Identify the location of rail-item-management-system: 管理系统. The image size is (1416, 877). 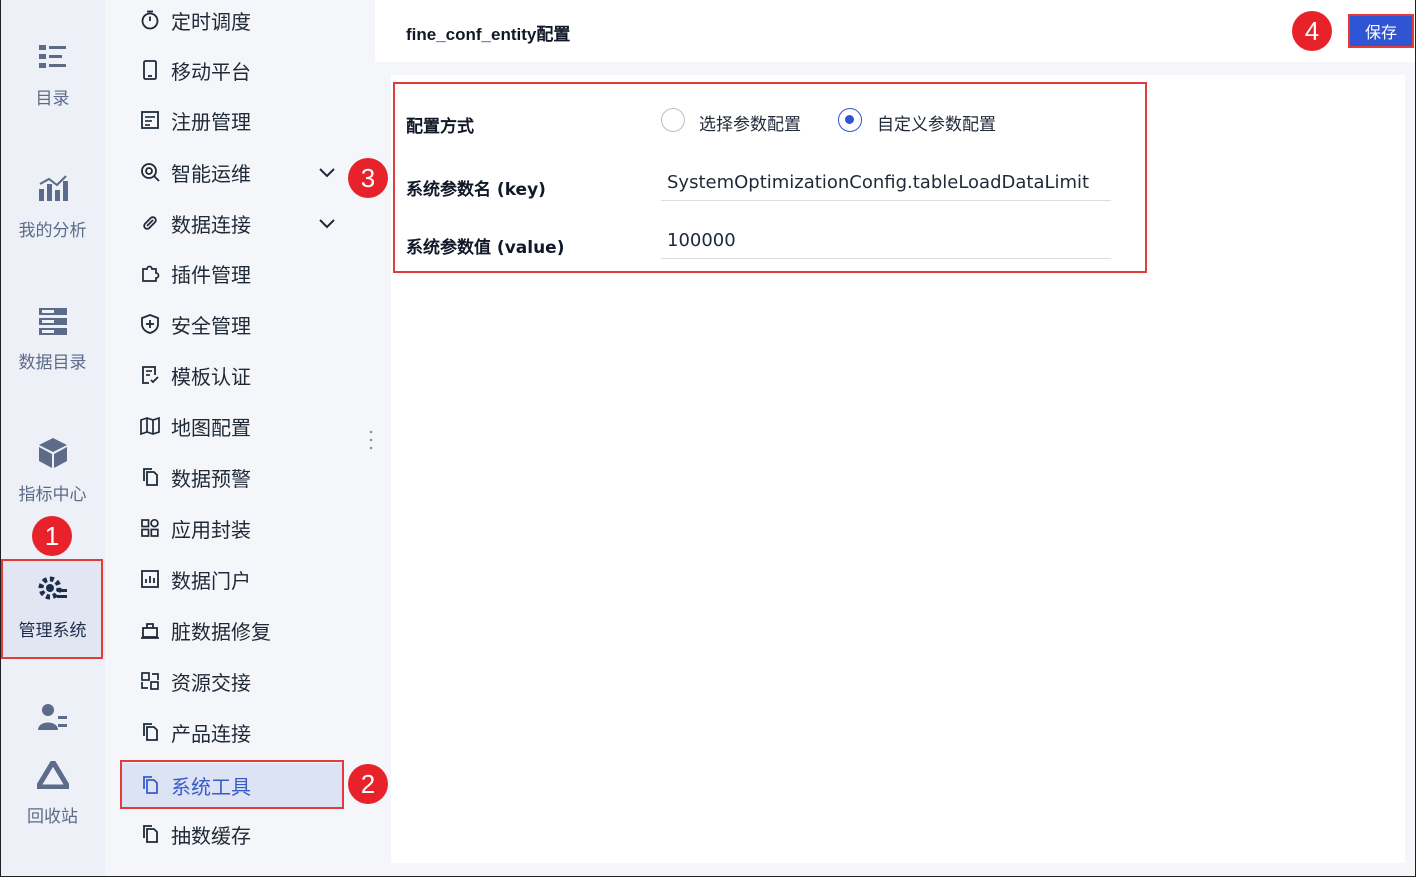
(52, 609).